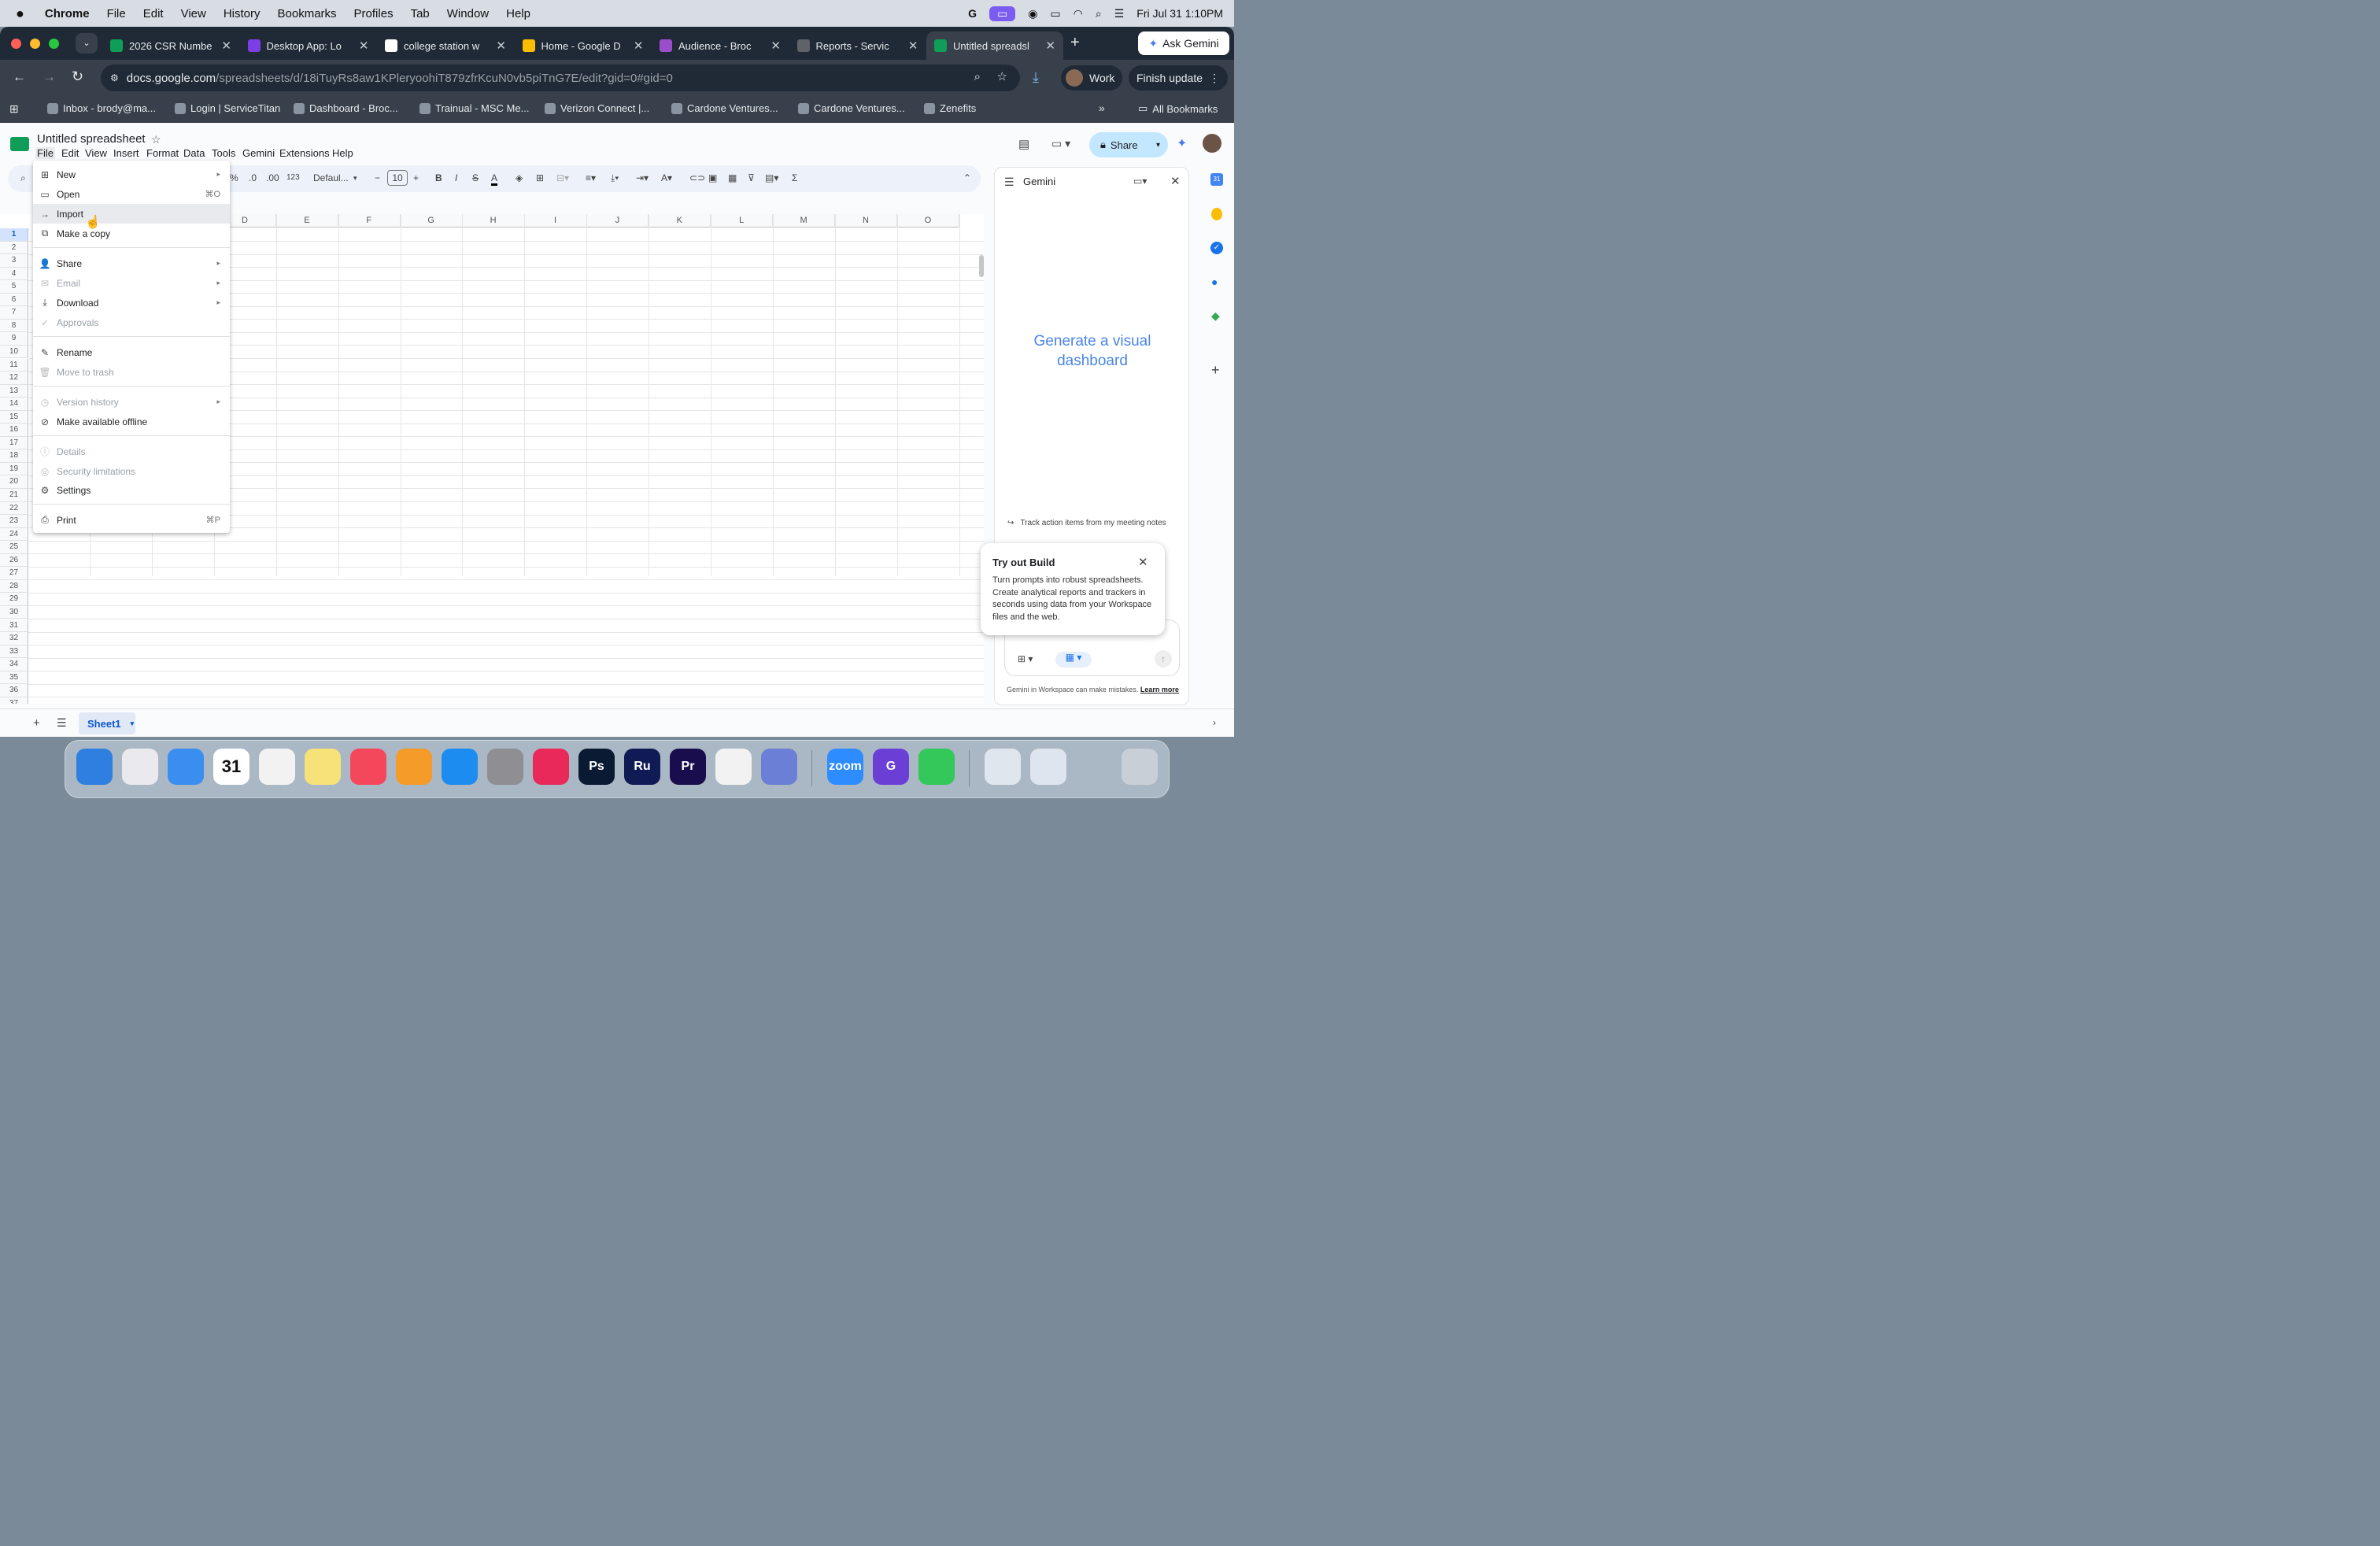 The image size is (2380, 1546). I want to click on browser-tab: Desktop App: Lo ✕, so click(308, 45).